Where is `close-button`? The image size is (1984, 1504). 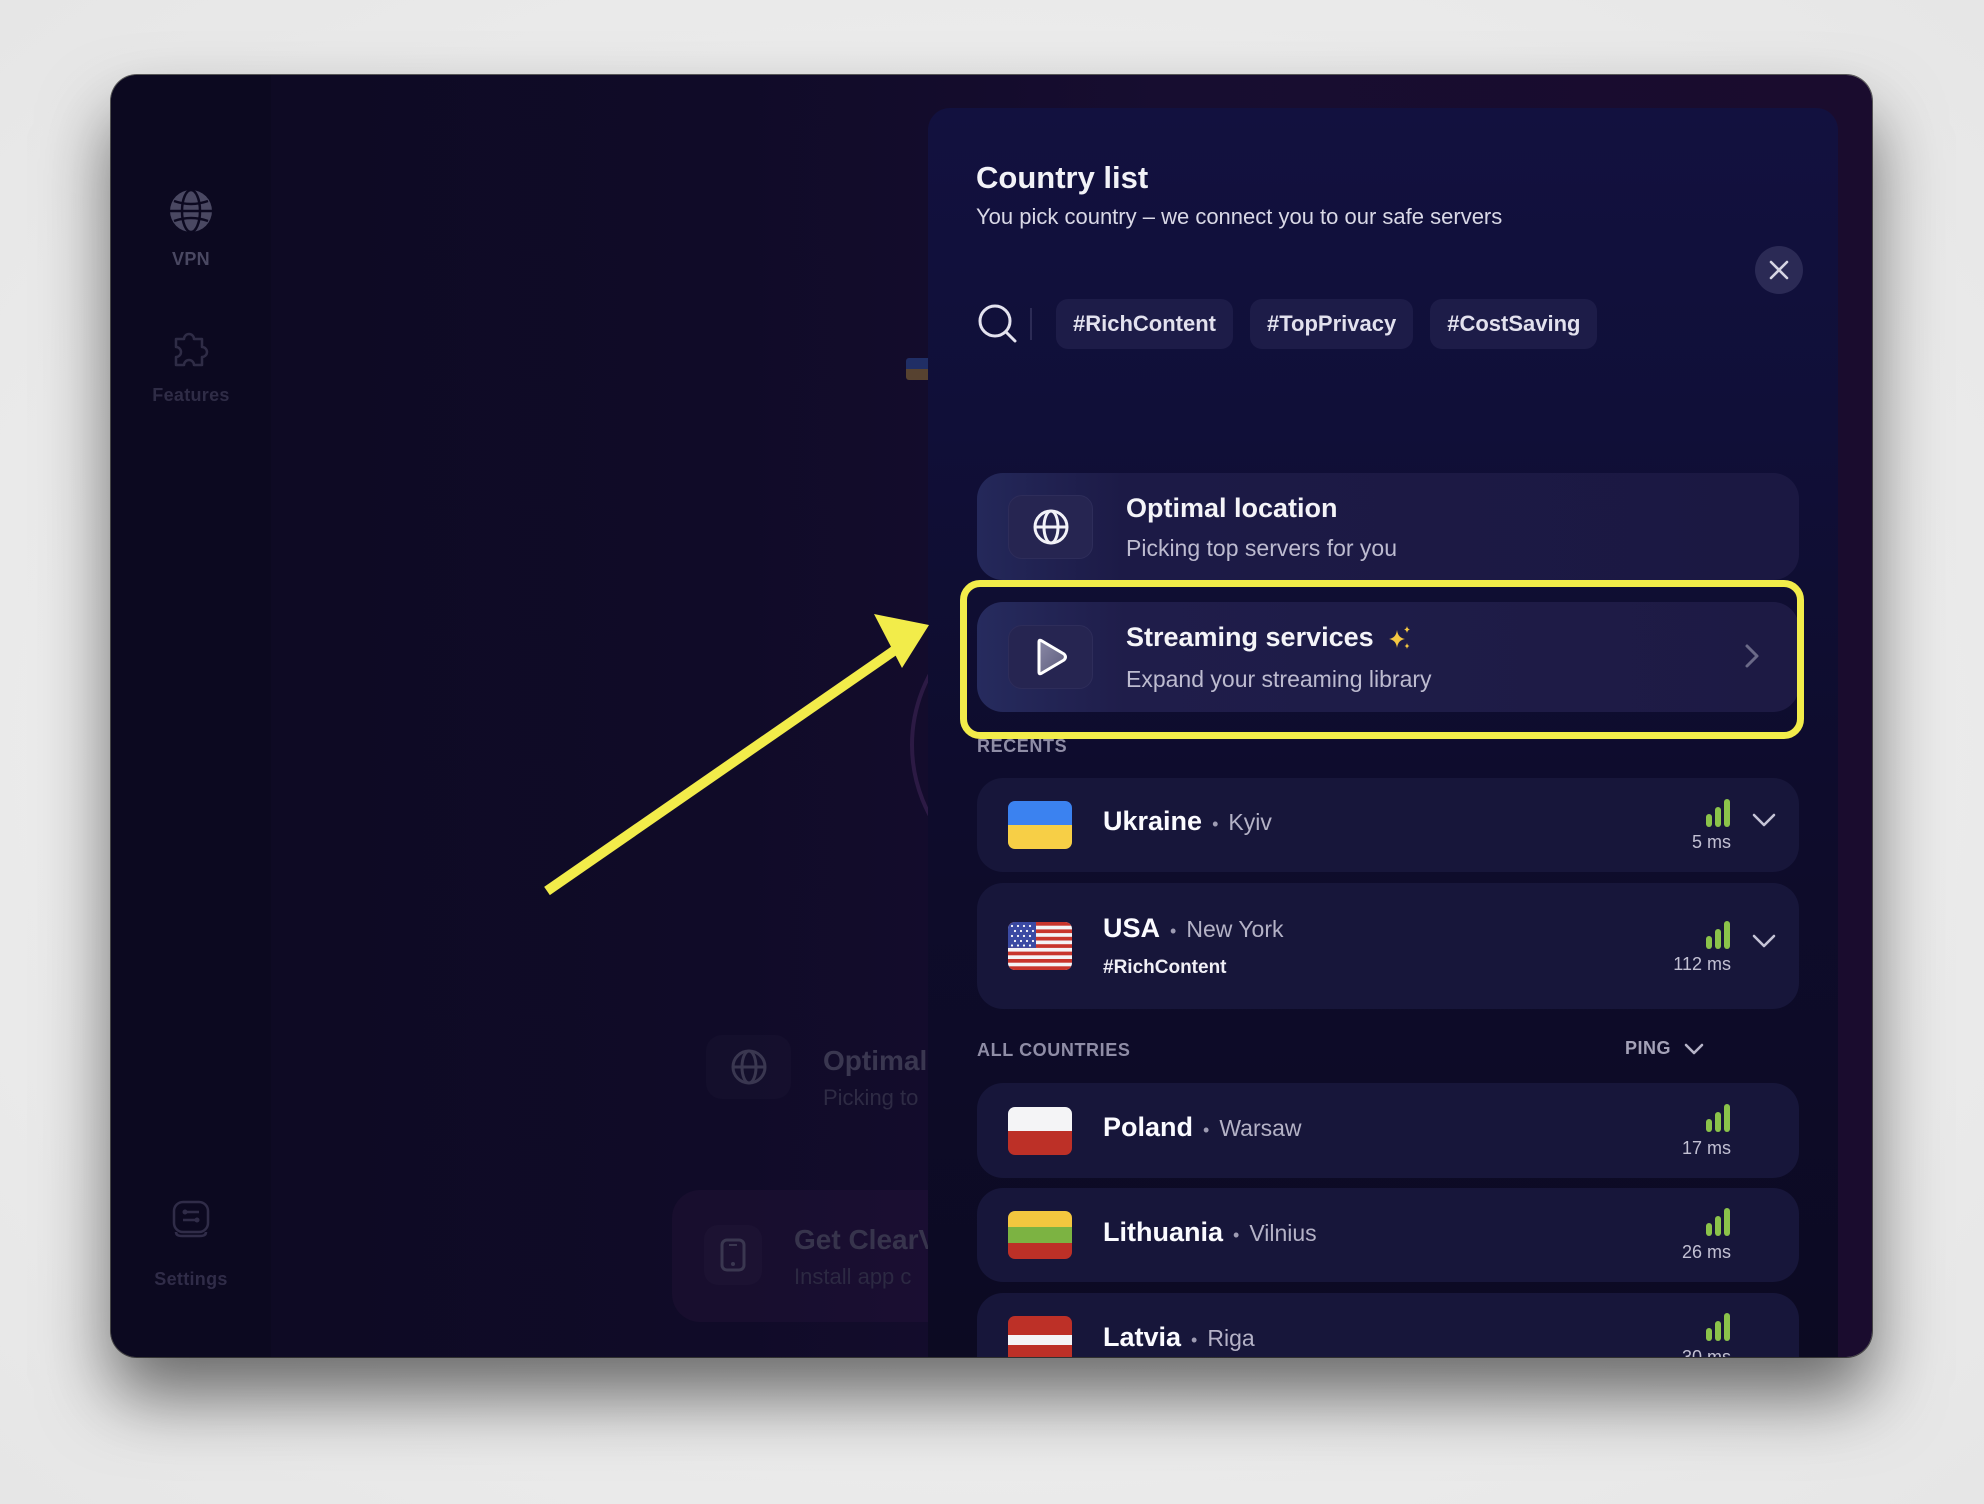
close-button is located at coordinates (1779, 270).